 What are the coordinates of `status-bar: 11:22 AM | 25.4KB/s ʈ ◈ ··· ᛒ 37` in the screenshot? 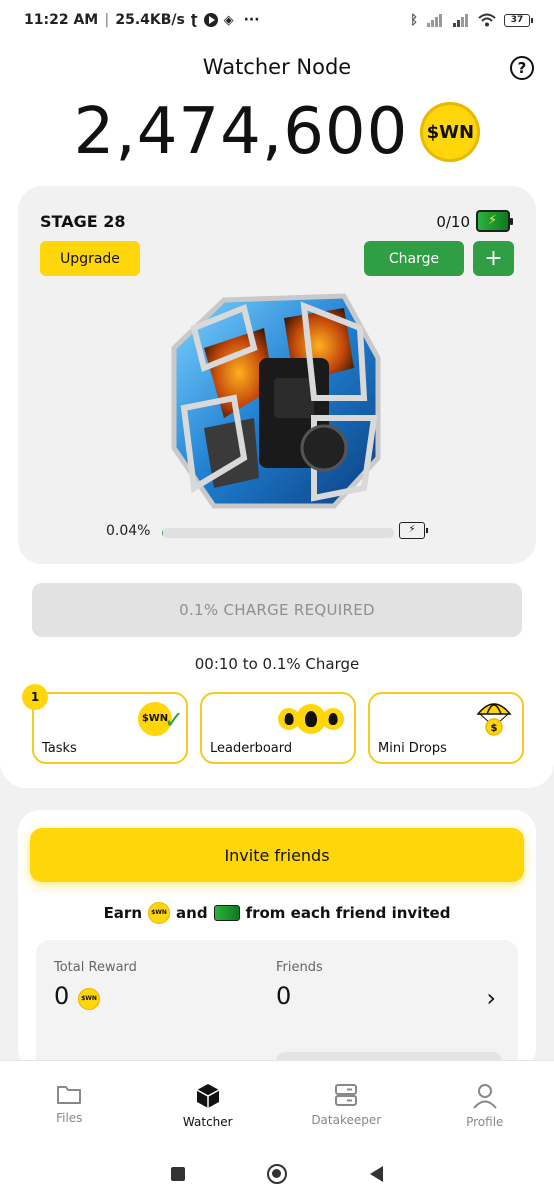 It's located at (277, 20).